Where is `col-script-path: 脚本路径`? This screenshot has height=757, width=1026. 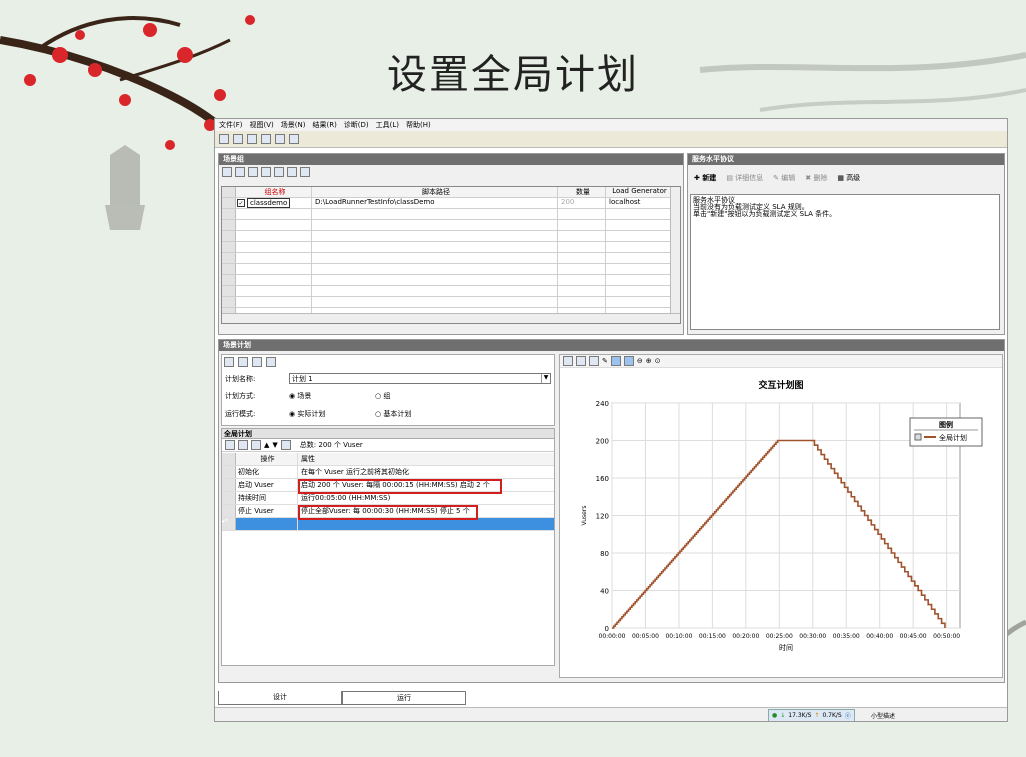
col-script-path: 脚本路径 is located at coordinates (435, 192).